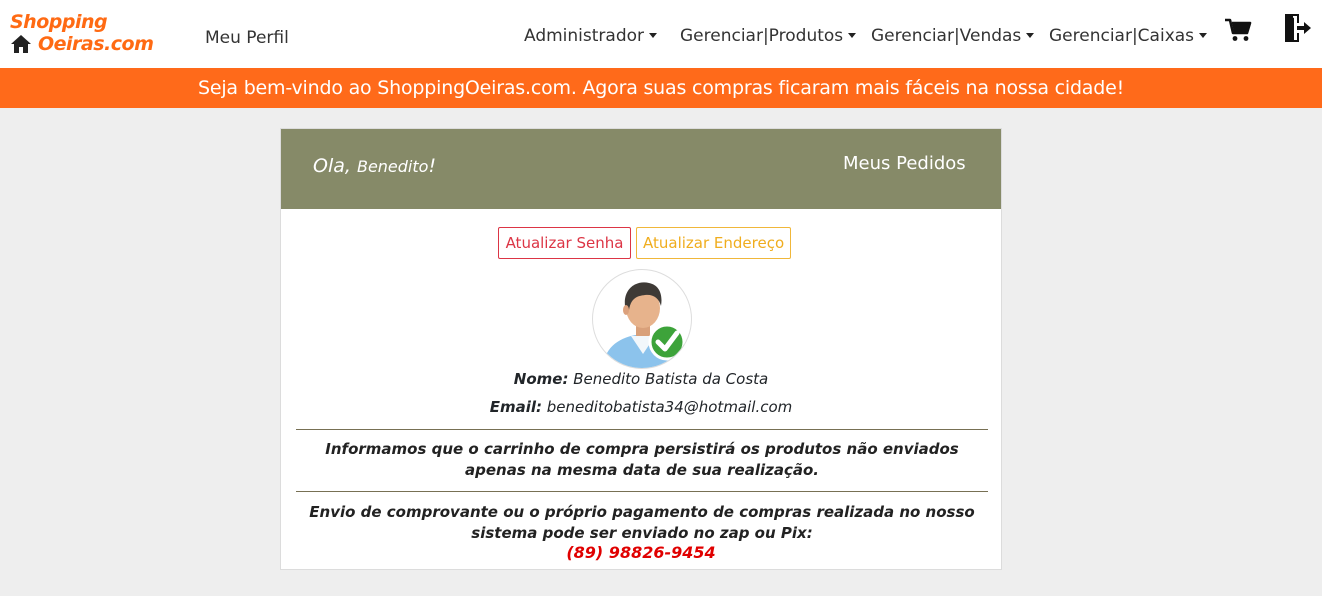 The height and width of the screenshot is (596, 1322). What do you see at coordinates (762, 36) in the screenshot?
I see `nav-menu-label: Gerenciar|Produtos` at bounding box center [762, 36].